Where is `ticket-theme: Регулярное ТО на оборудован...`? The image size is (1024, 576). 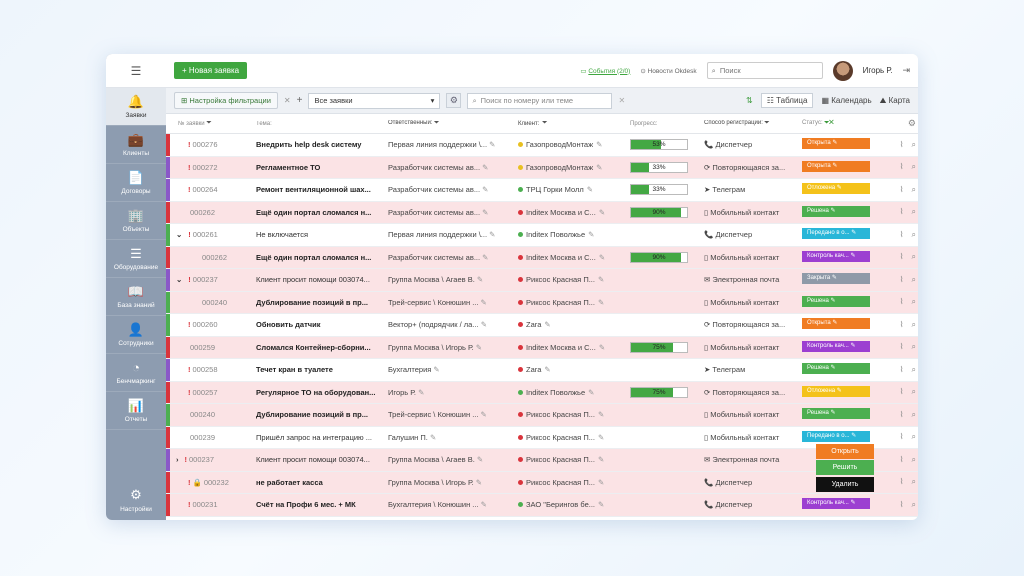 ticket-theme: Регулярное ТО на оборудован... is located at coordinates (319, 392).